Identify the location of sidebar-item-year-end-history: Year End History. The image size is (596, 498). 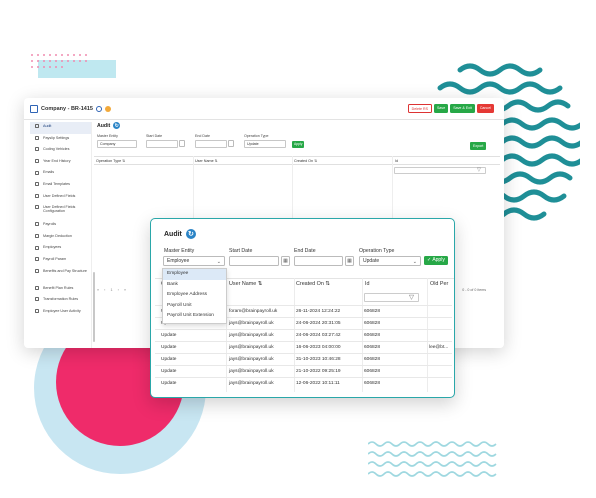
(60, 163).